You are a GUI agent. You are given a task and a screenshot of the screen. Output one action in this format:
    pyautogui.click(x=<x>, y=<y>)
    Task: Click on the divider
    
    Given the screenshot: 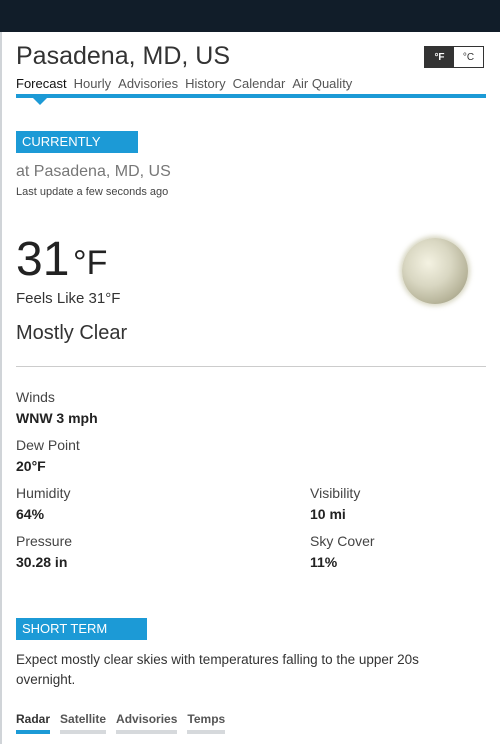 What is the action you would take?
    pyautogui.click(x=251, y=366)
    